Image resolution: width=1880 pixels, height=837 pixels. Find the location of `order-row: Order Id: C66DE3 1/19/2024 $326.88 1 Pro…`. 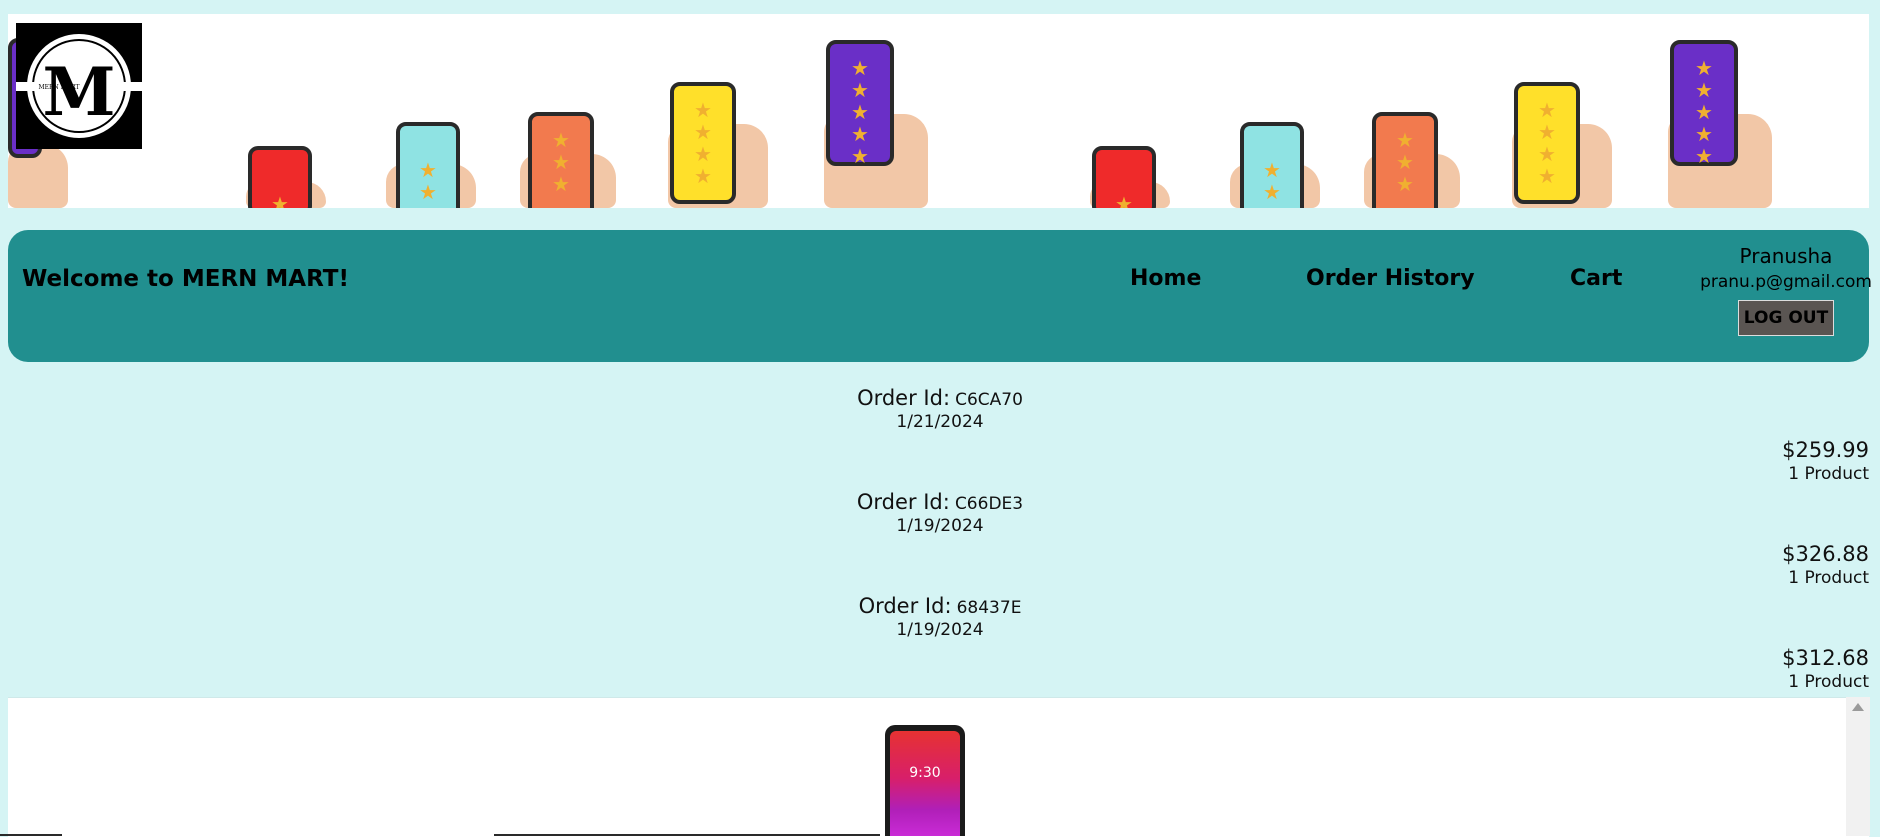

order-row: Order Id: C66DE3 1/19/2024 $326.88 1 Pro… is located at coordinates (940, 542).